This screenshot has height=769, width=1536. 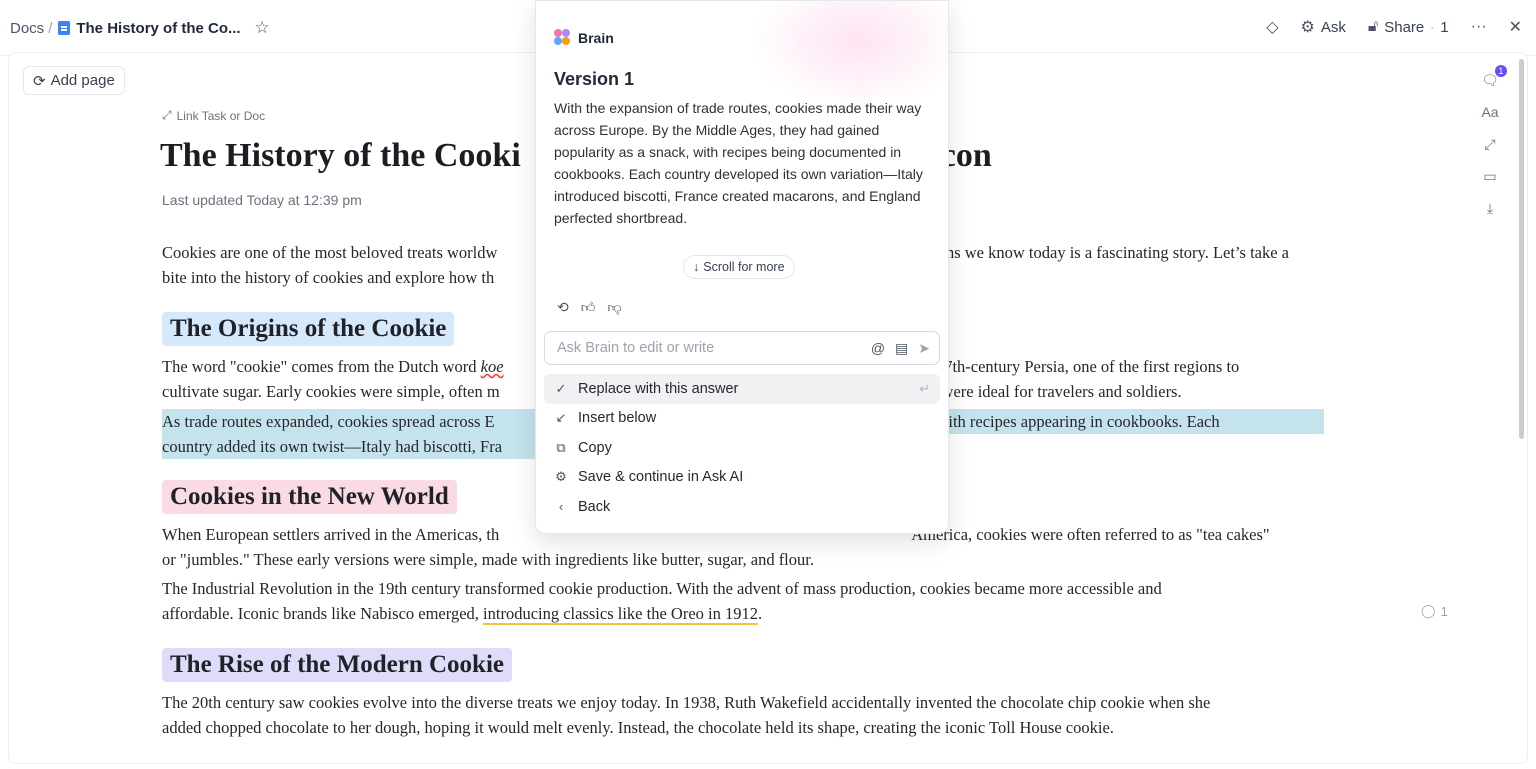 I want to click on back-item: ‹ Back, so click(x=742, y=507).